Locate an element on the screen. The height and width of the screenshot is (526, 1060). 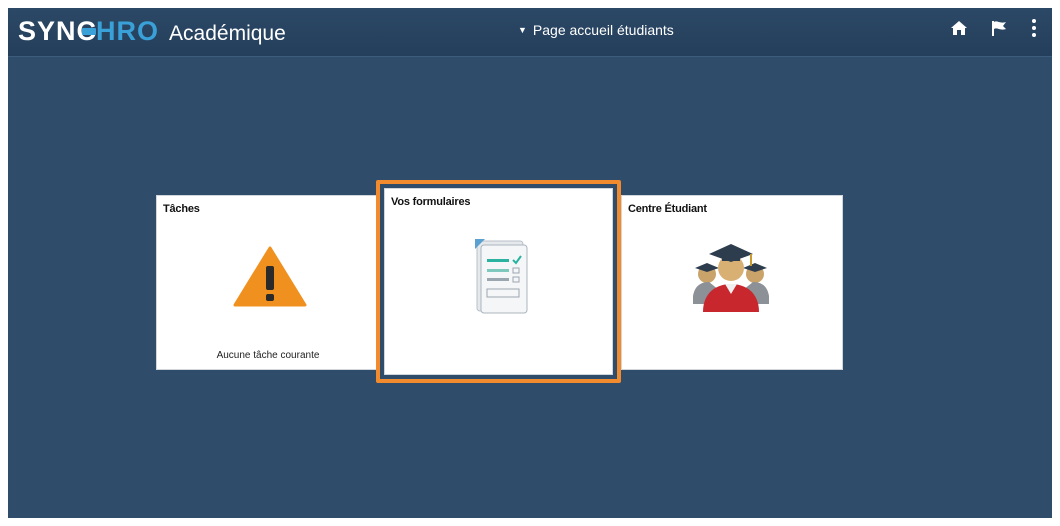
graduate-icon is located at coordinates (731, 277).